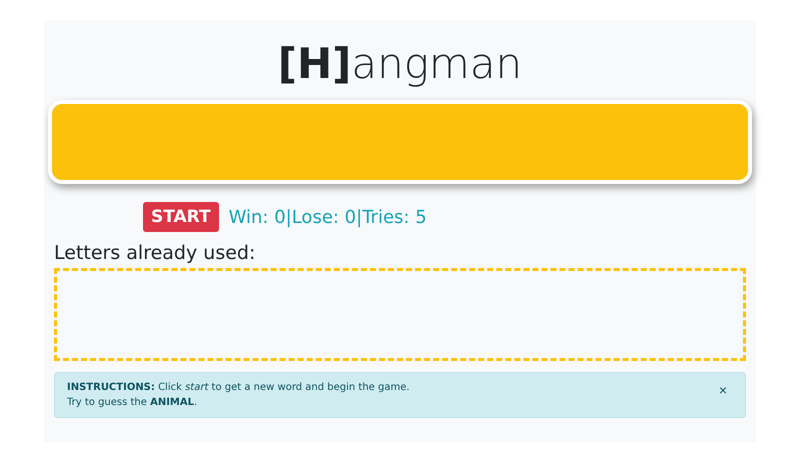 This screenshot has width=800, height=450. What do you see at coordinates (327, 217) in the screenshot?
I see `score-text: Win: 0|Lose: 0|Tries: 5` at bounding box center [327, 217].